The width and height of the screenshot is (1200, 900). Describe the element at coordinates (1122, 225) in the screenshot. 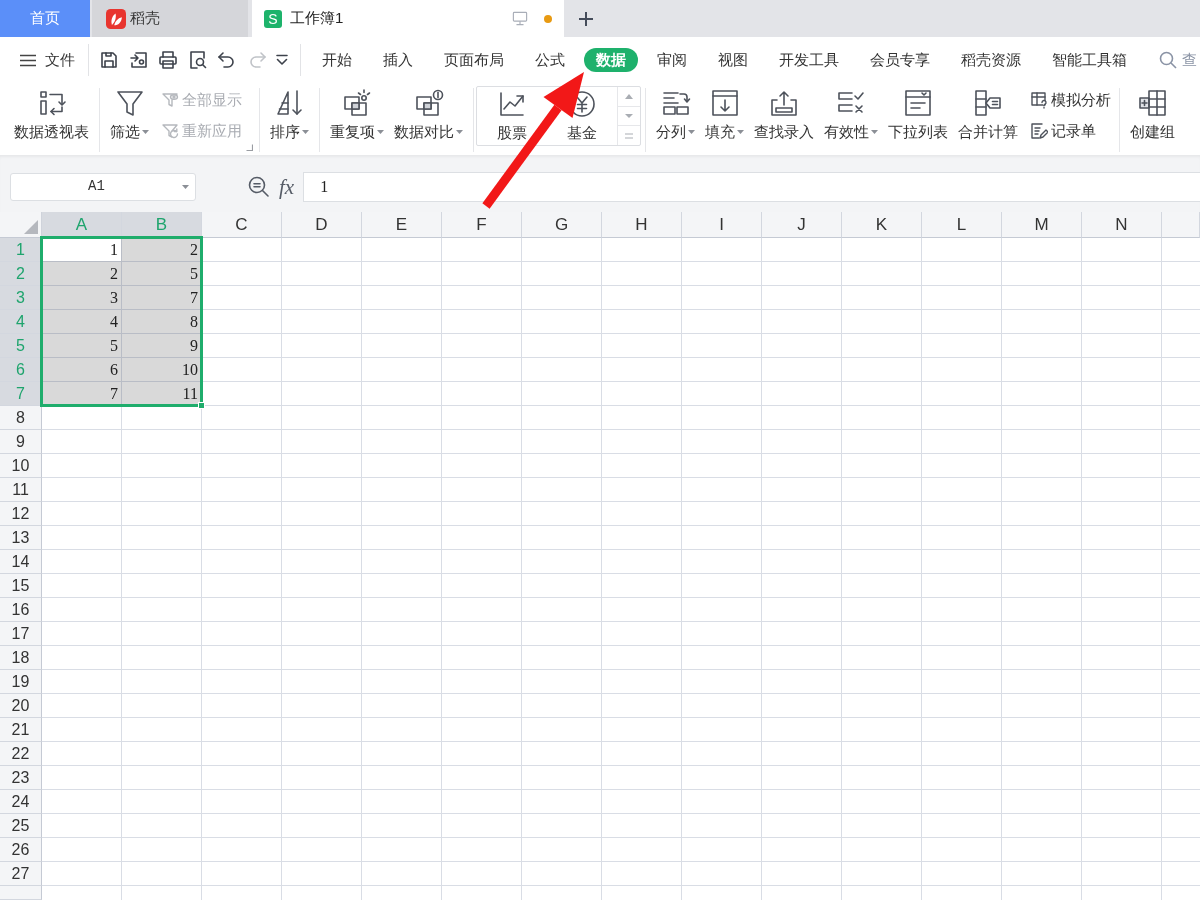

I see `column-header: N` at that location.